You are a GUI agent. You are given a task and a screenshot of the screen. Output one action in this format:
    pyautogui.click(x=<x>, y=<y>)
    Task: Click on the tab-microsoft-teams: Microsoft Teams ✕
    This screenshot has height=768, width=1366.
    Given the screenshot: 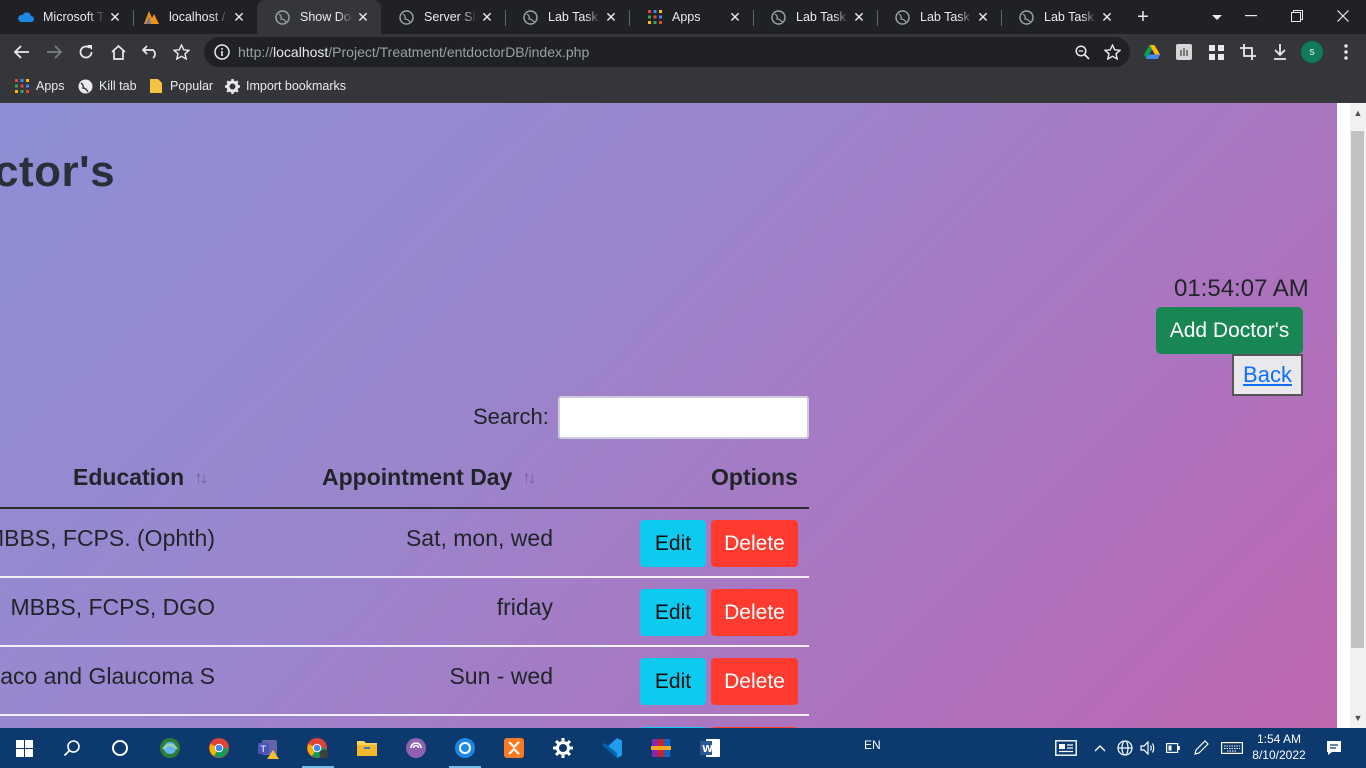 What is the action you would take?
    pyautogui.click(x=66, y=17)
    